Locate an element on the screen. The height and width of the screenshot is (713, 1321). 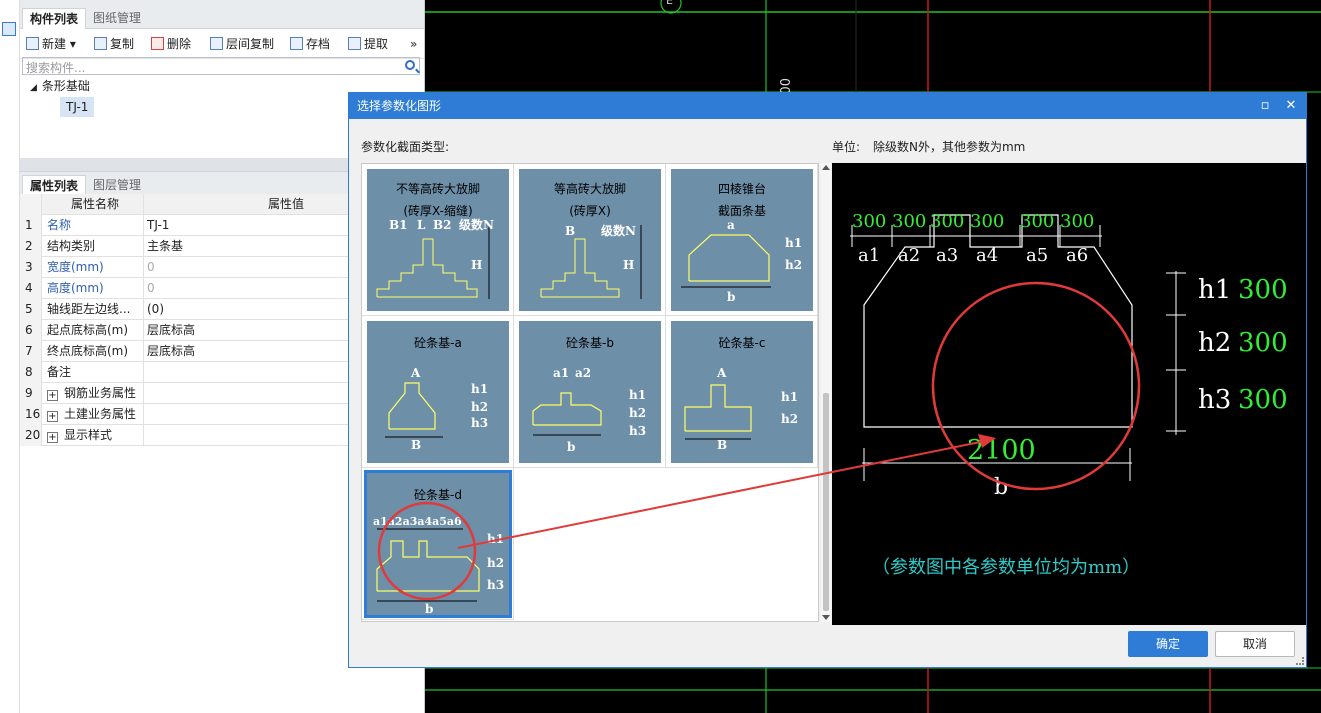
collapse-icon: ◢ is located at coordinates (33, 88).